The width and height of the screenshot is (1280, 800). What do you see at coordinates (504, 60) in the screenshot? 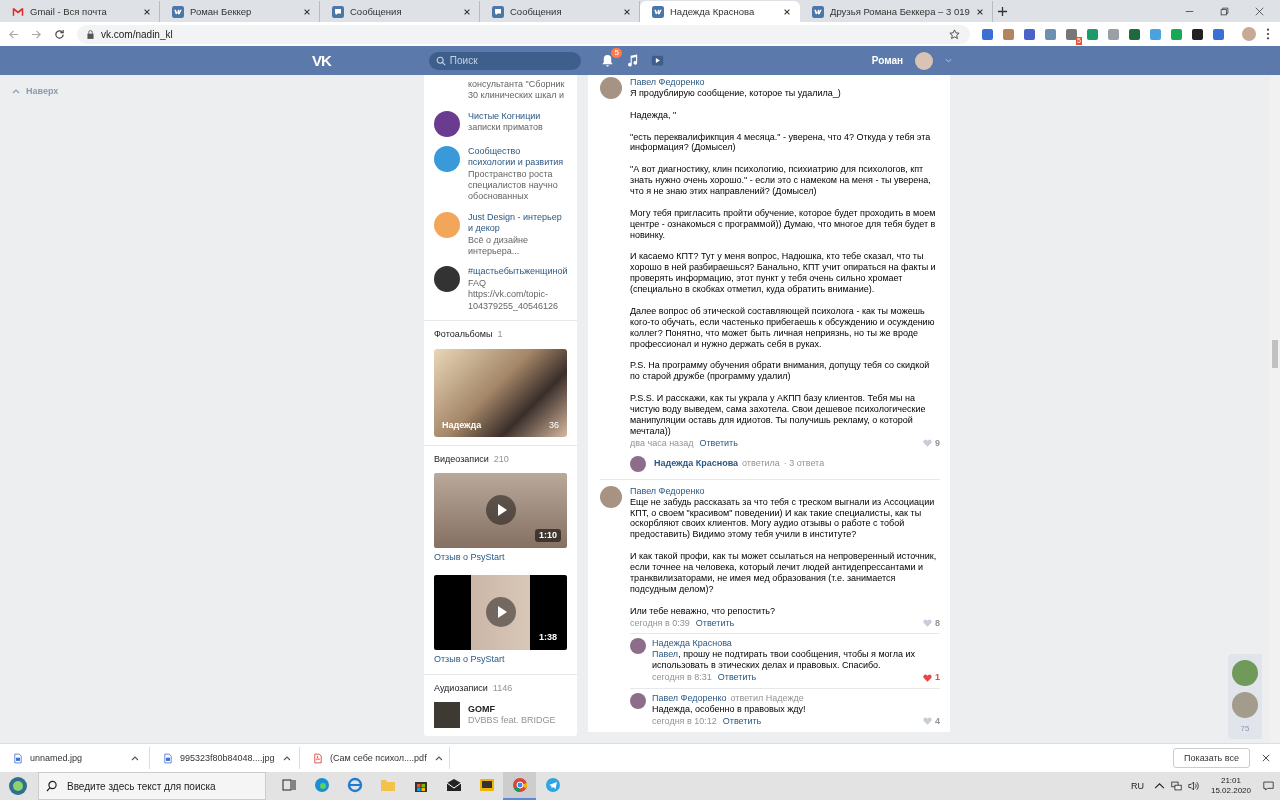
I see `search-field: Поиск` at bounding box center [504, 60].